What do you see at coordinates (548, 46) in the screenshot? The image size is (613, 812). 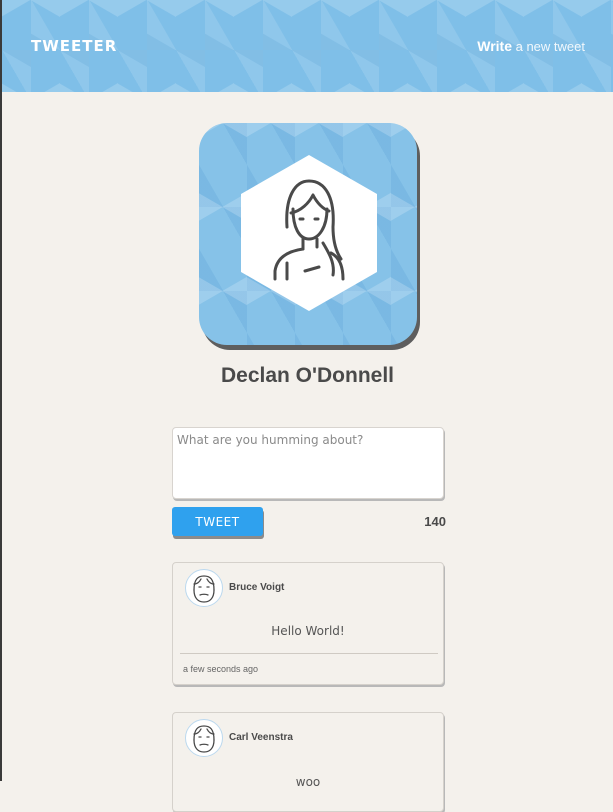 I see `write-link-rest: a new tweet` at bounding box center [548, 46].